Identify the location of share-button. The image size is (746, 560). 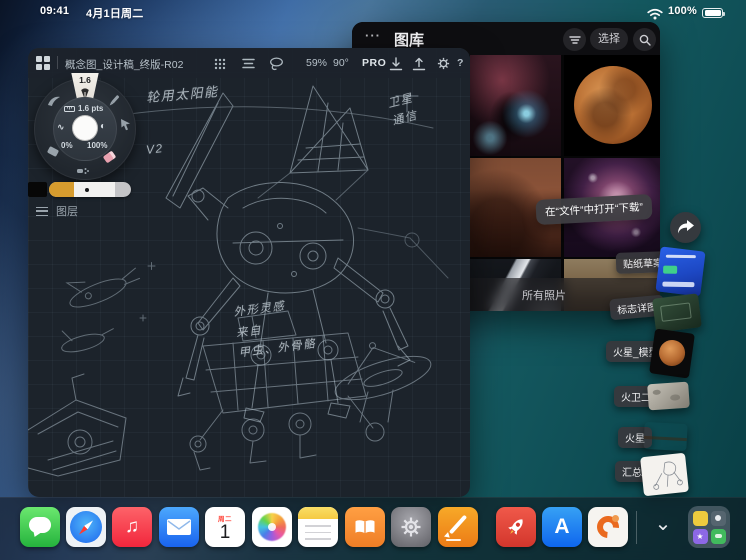
(685, 227).